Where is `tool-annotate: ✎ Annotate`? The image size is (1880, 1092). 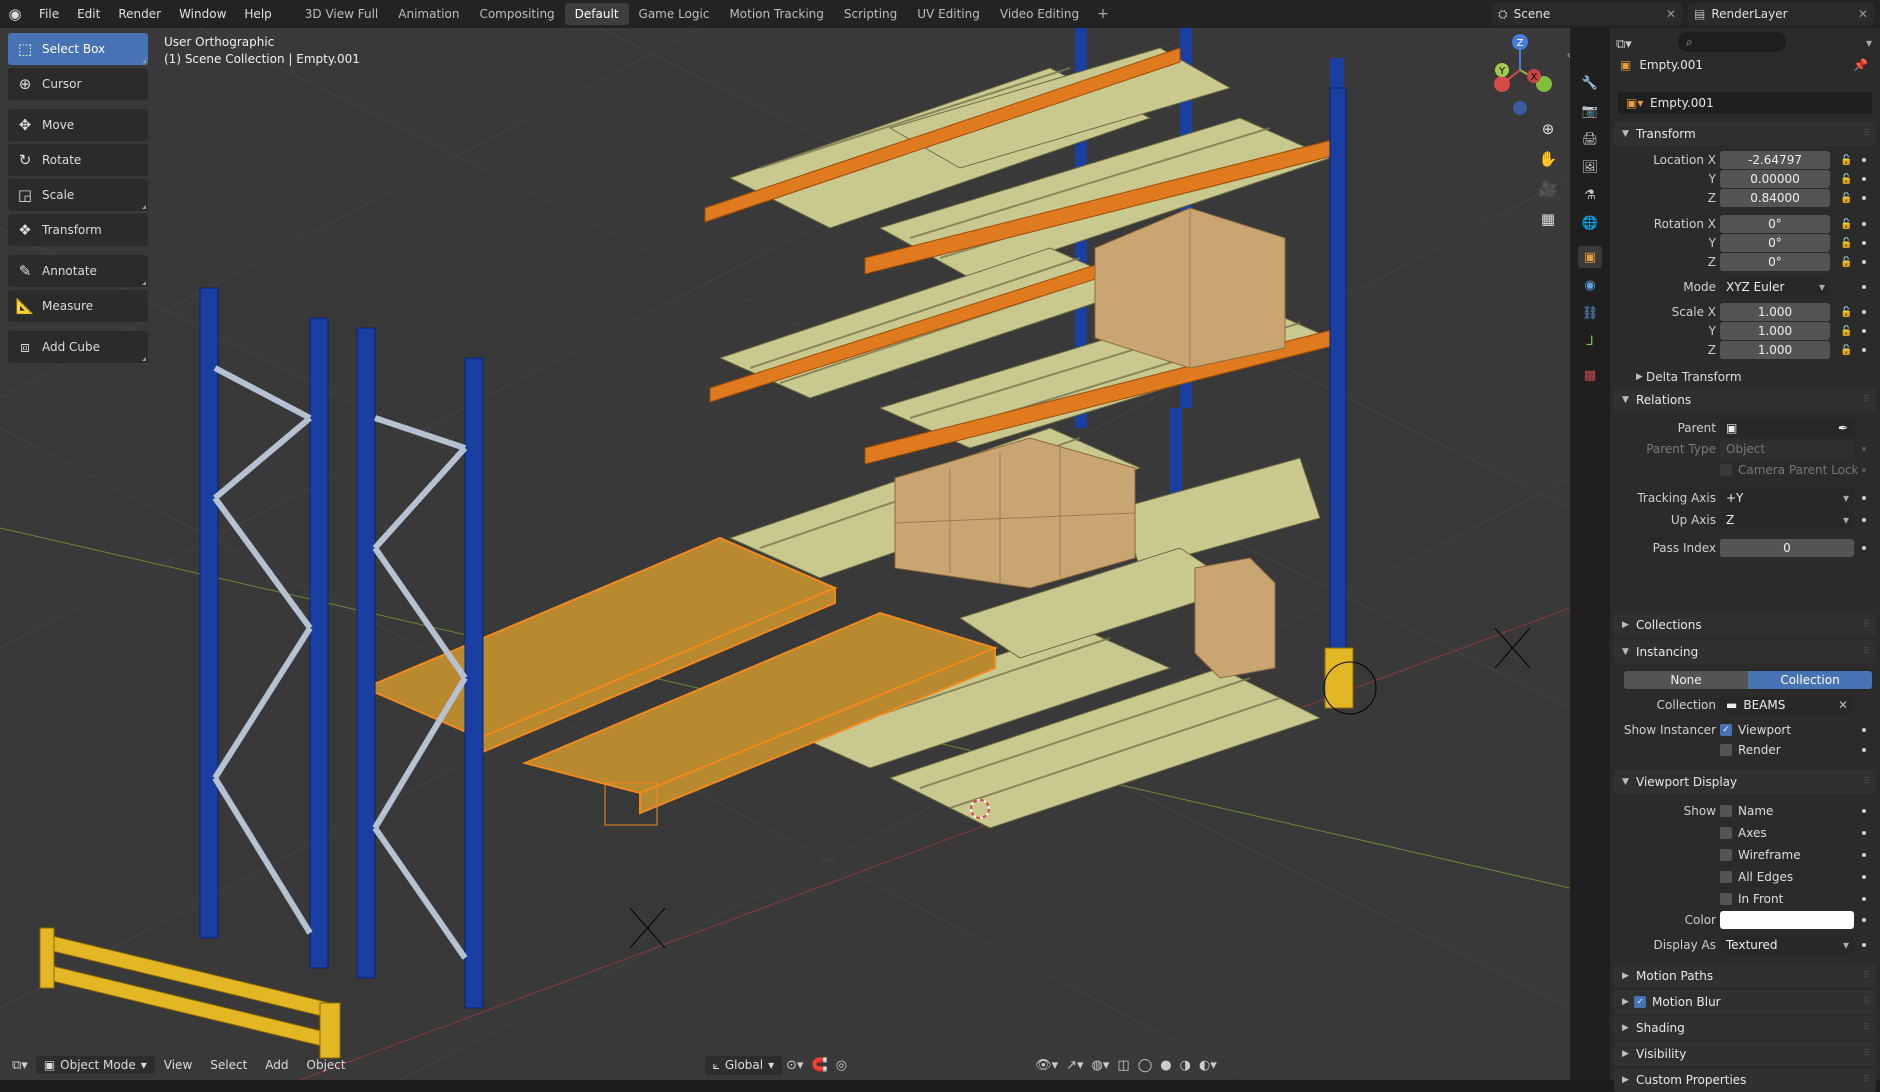
tool-annotate: ✎ Annotate is located at coordinates (78, 271).